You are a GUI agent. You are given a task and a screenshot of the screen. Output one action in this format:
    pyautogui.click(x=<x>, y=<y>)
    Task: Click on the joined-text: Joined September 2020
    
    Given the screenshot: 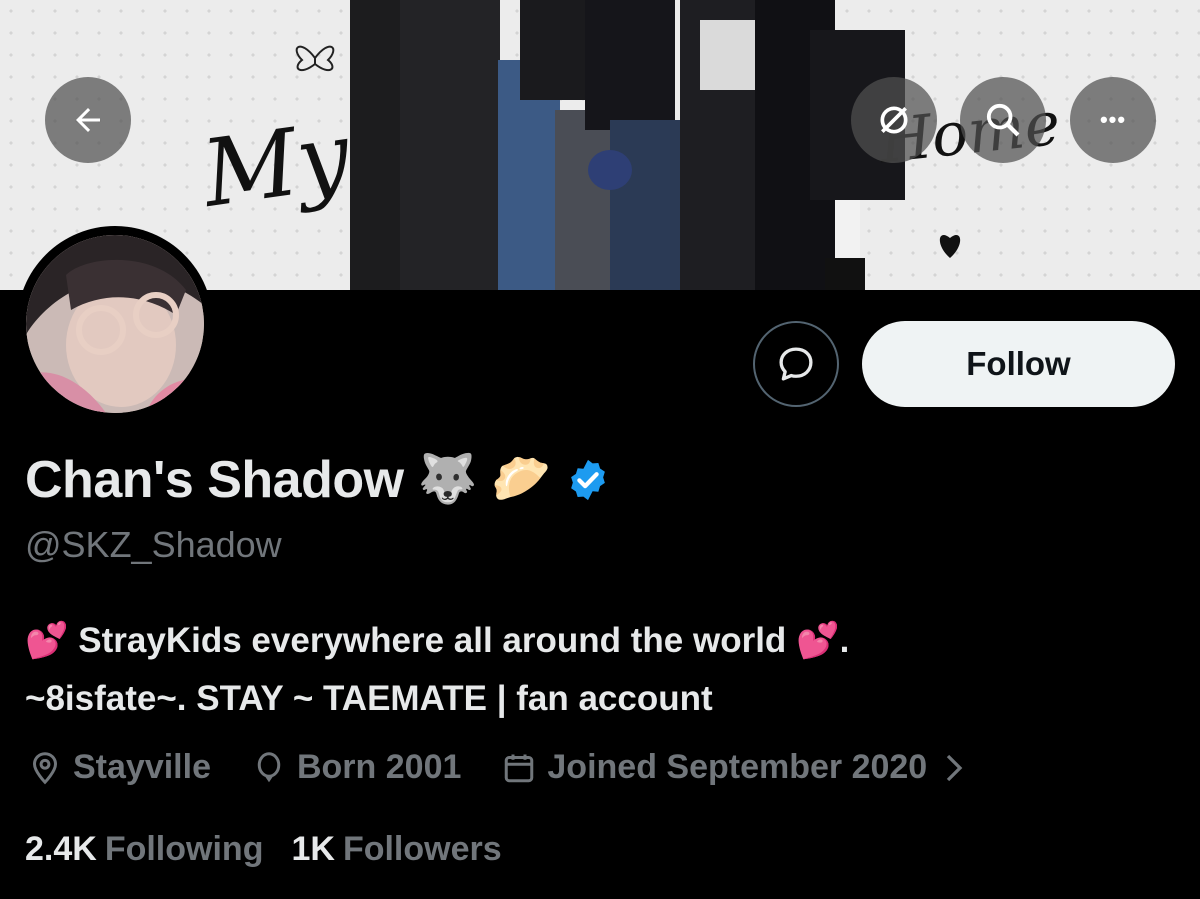 What is the action you would take?
    pyautogui.click(x=737, y=767)
    